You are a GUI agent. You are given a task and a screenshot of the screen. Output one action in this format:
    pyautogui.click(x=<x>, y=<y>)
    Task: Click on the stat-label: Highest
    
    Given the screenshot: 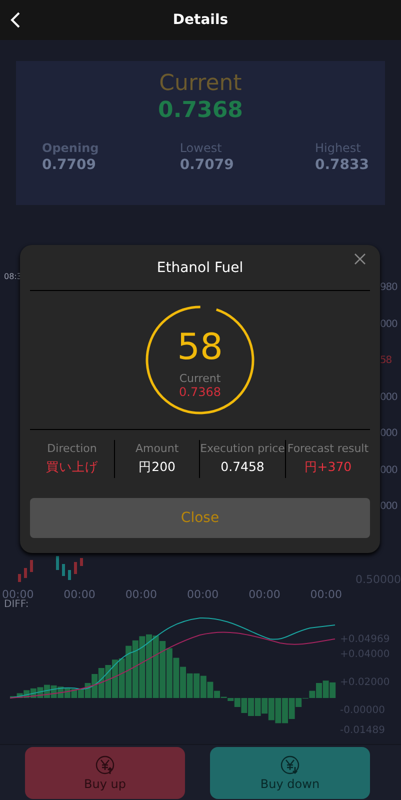 What is the action you would take?
    pyautogui.click(x=338, y=148)
    